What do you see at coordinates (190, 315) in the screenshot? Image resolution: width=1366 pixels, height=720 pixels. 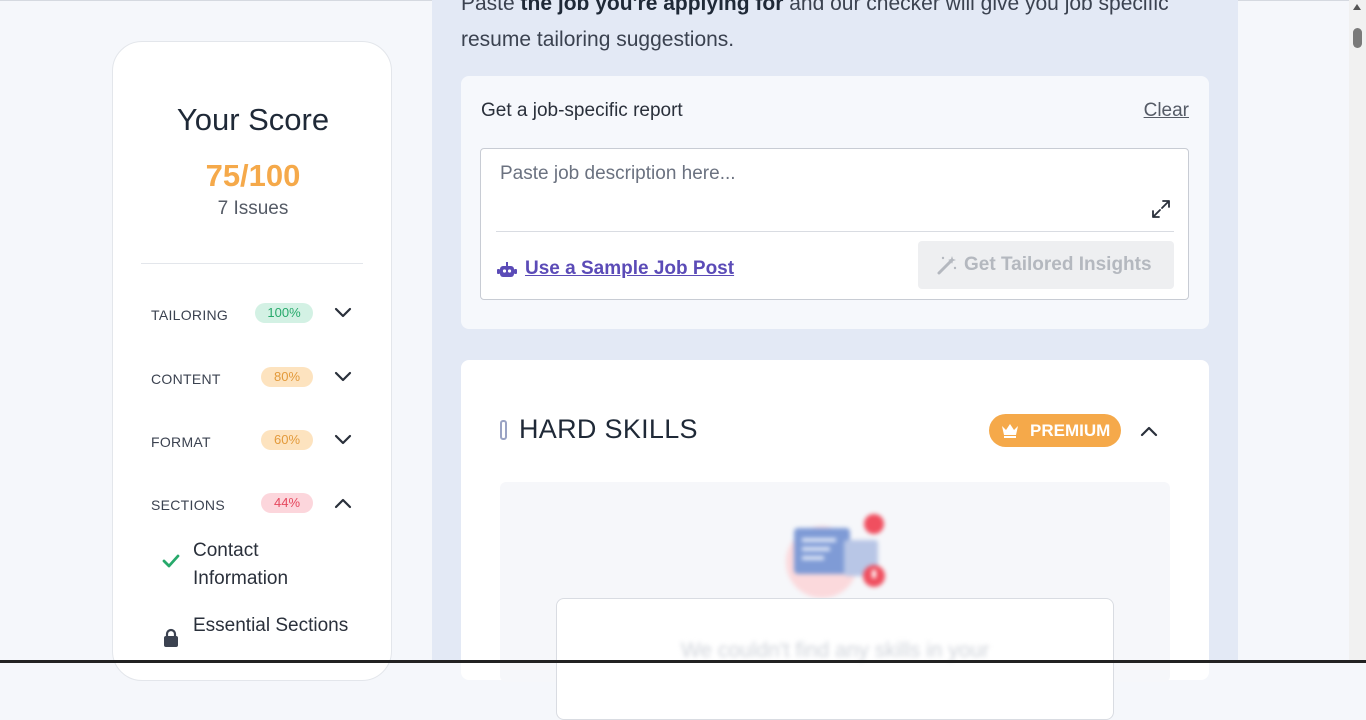 I see `category-label: TAILORING` at bounding box center [190, 315].